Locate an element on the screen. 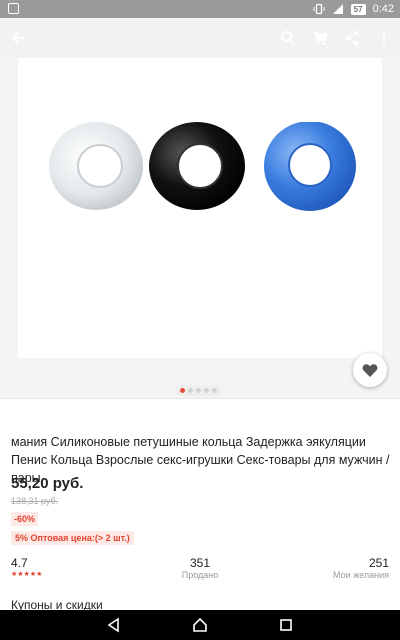 This screenshot has width=400, height=640. system-nav-bar is located at coordinates (200, 625).